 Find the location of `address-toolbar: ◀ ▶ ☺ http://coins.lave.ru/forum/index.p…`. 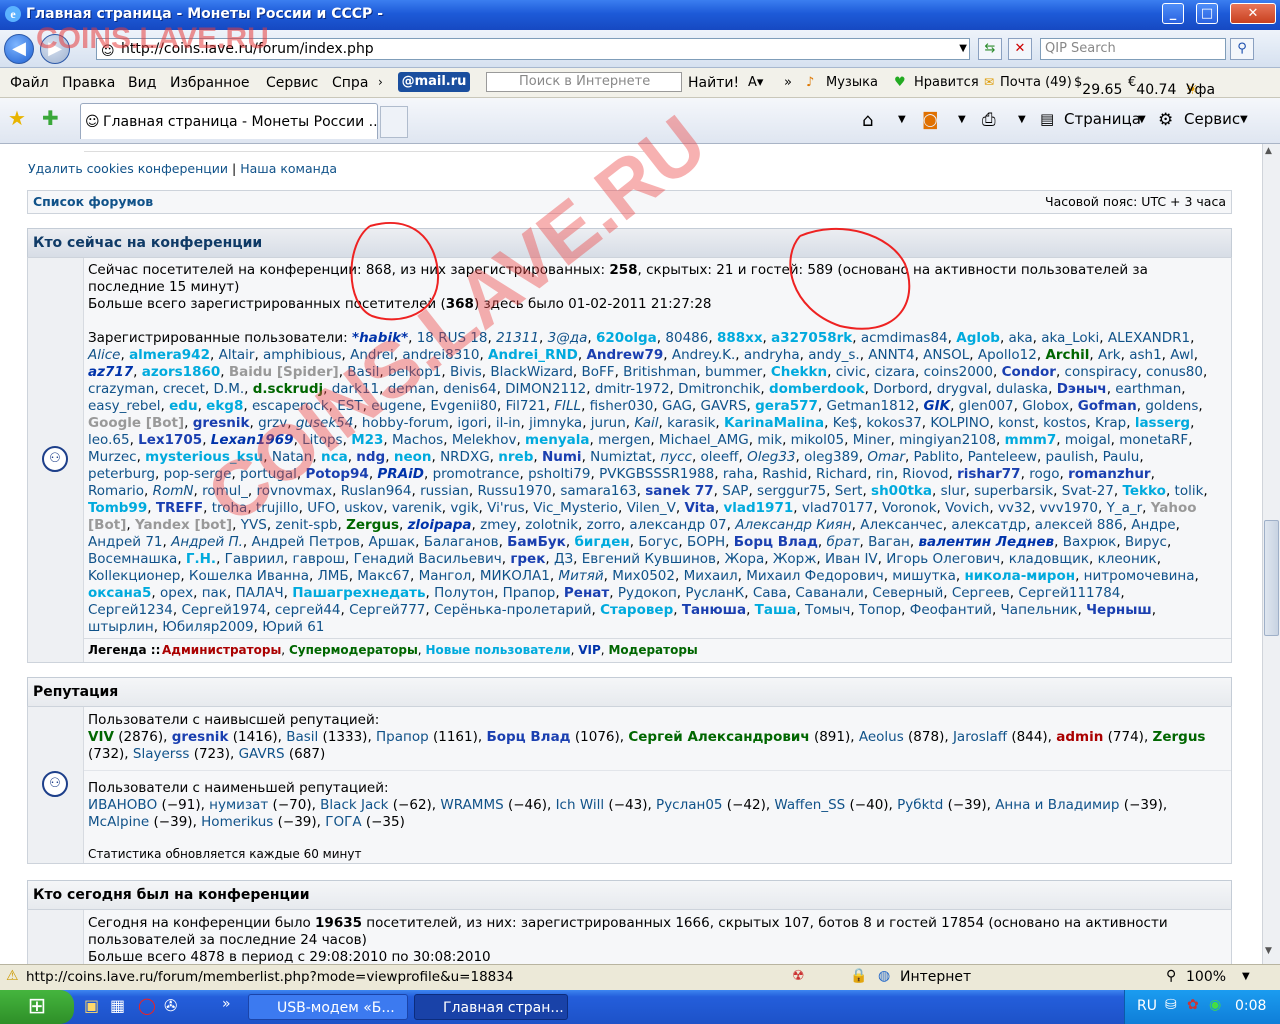

address-toolbar: ◀ ▶ ☺ http://coins.lave.ru/forum/index.p… is located at coordinates (640, 49).